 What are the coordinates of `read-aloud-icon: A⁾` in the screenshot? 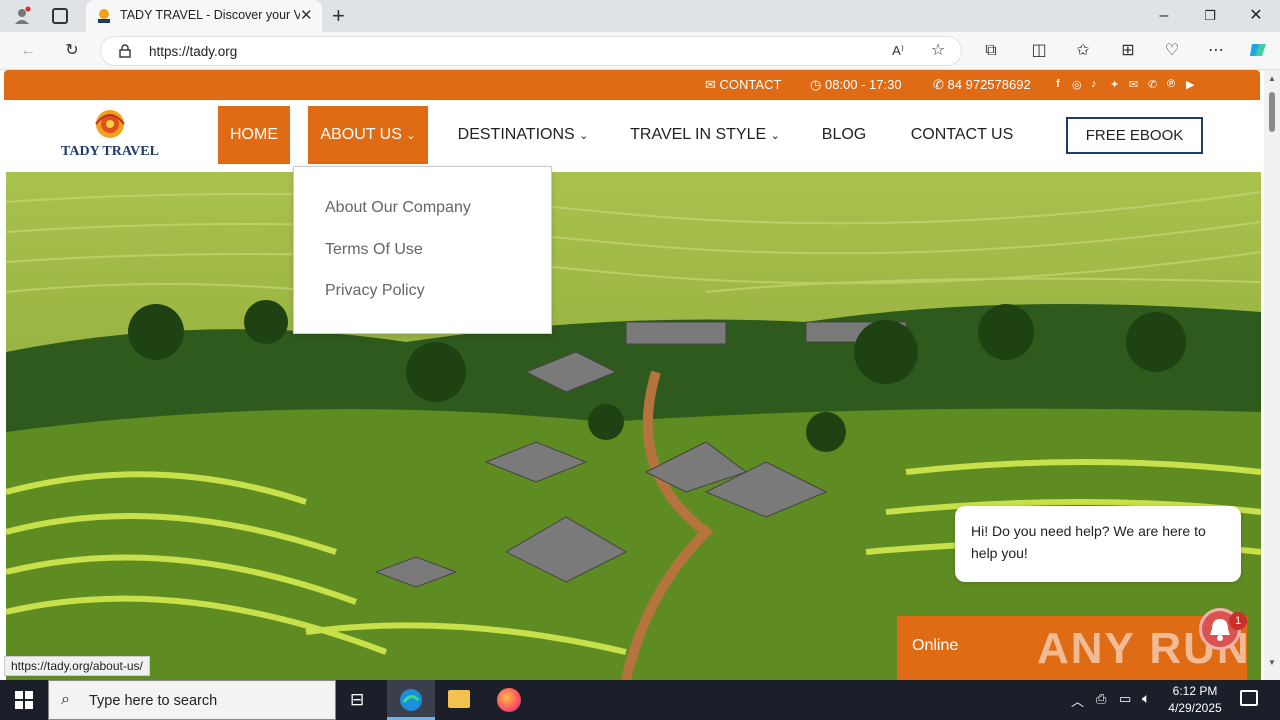 It's located at (898, 51).